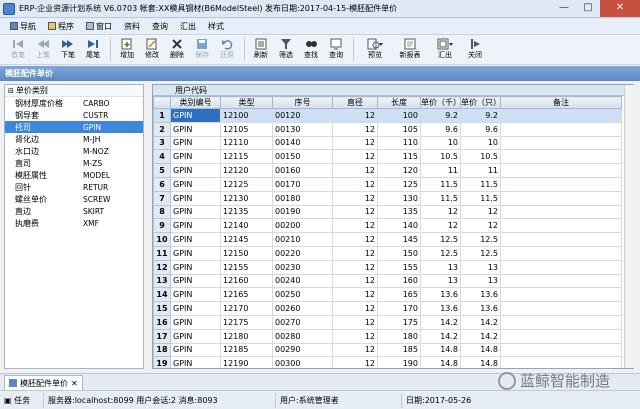  I want to click on query-button: 查询, so click(336, 48).